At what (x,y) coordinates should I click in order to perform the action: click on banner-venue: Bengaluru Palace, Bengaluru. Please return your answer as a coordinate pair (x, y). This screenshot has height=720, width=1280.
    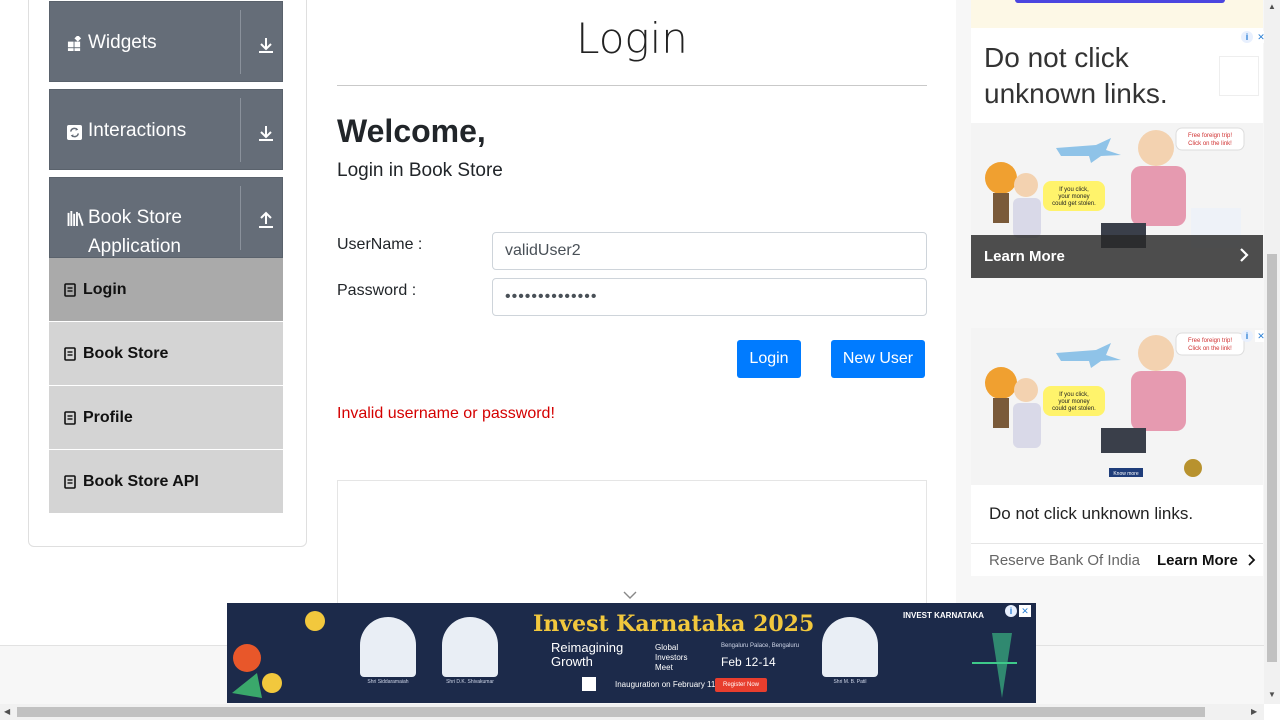
    Looking at the image, I should click on (760, 646).